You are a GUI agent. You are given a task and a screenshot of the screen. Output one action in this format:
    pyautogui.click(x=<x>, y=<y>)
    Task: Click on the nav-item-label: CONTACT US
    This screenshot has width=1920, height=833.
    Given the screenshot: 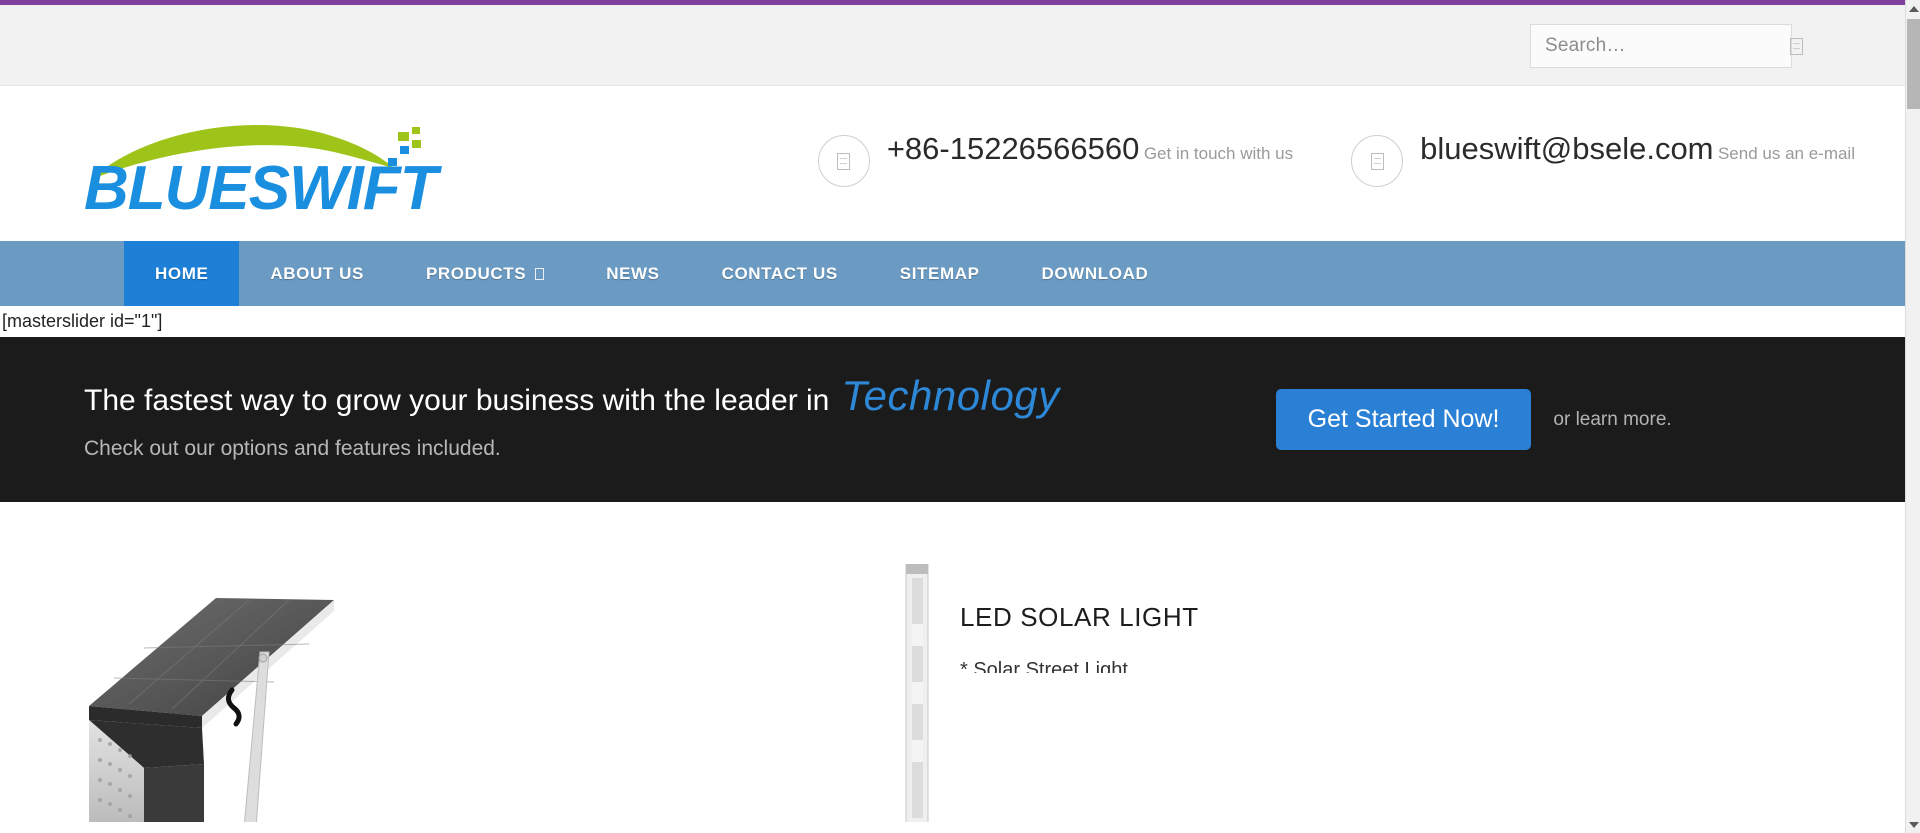 What is the action you would take?
    pyautogui.click(x=779, y=273)
    